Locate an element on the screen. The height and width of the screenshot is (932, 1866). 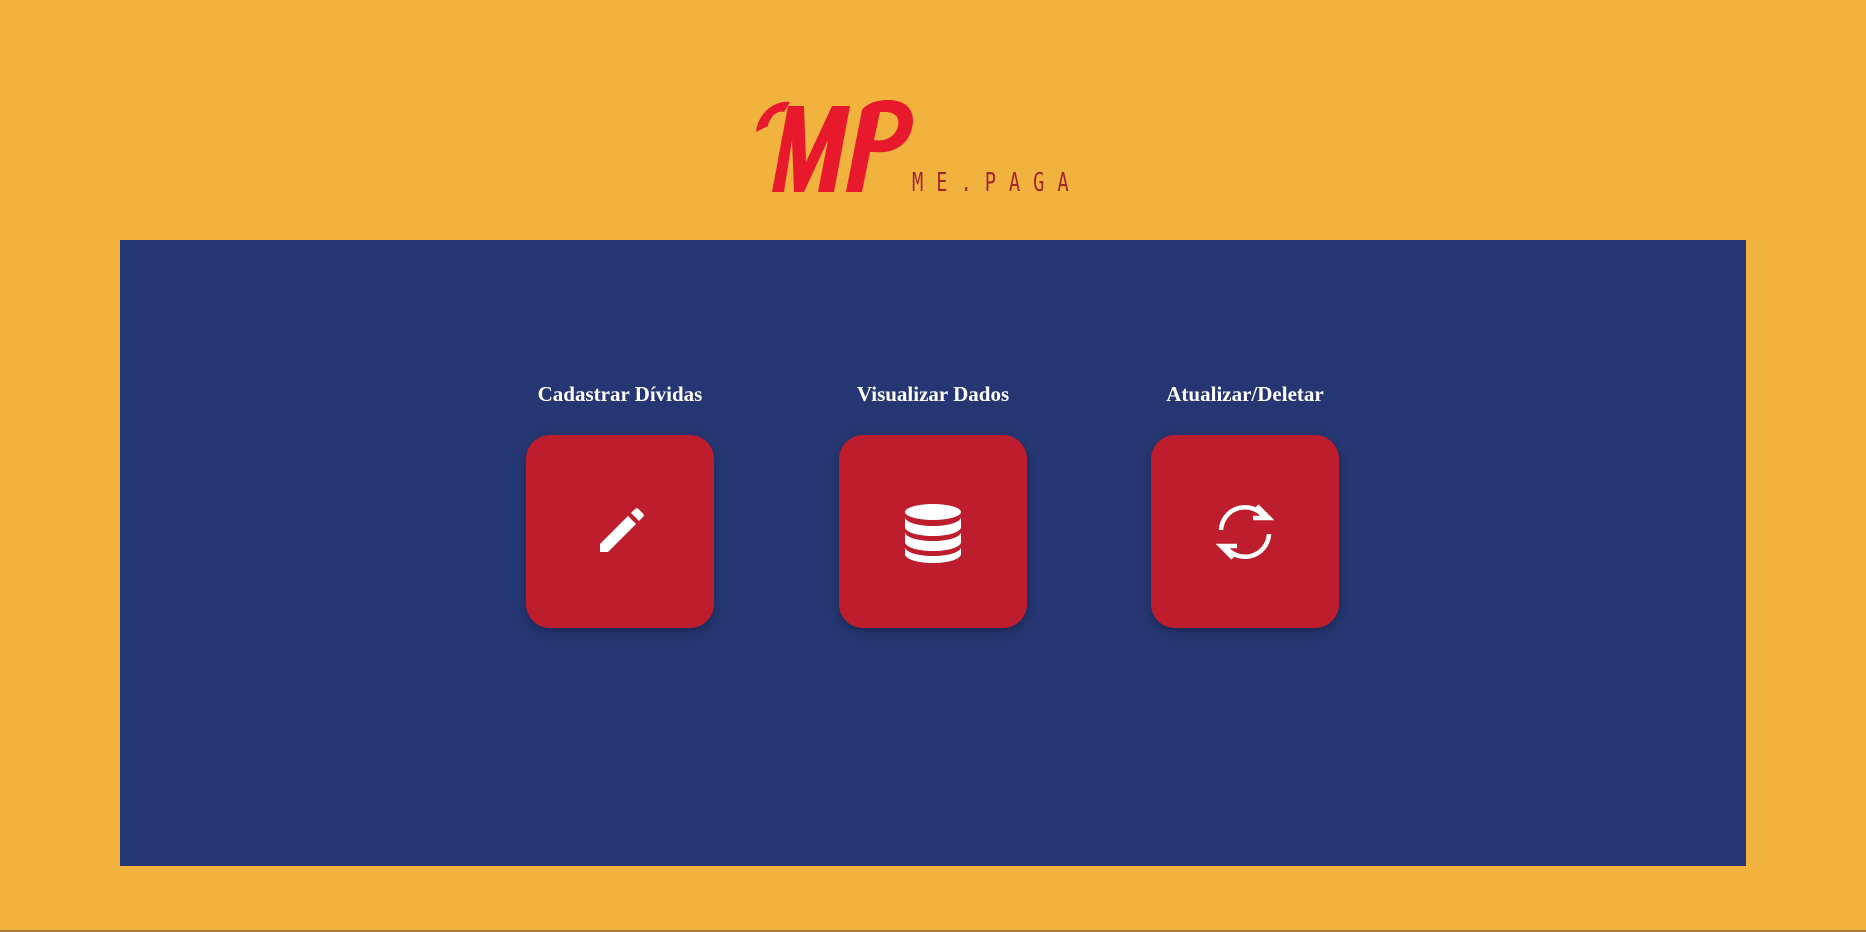
register-debts-button is located at coordinates (620, 531).